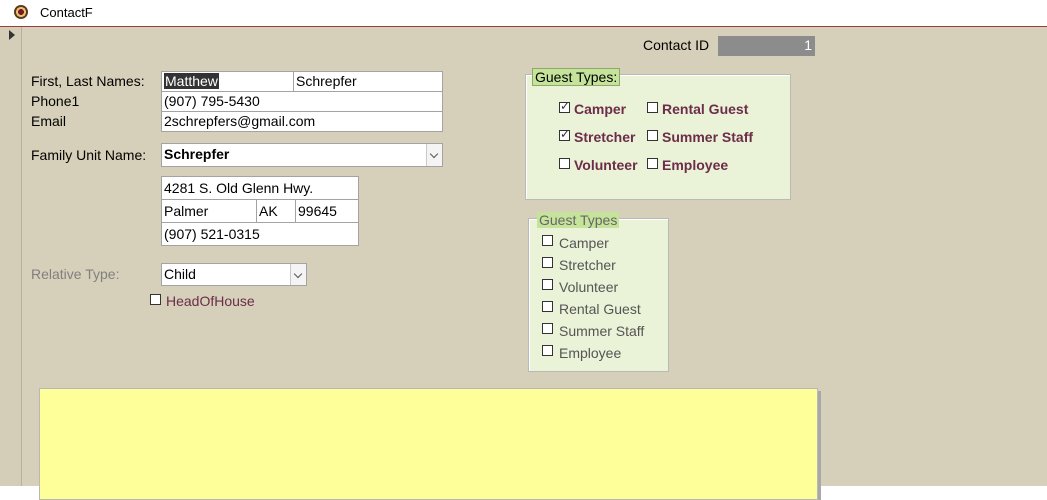 The image size is (1047, 500). I want to click on opt-employee-label: Employee, so click(590, 353).